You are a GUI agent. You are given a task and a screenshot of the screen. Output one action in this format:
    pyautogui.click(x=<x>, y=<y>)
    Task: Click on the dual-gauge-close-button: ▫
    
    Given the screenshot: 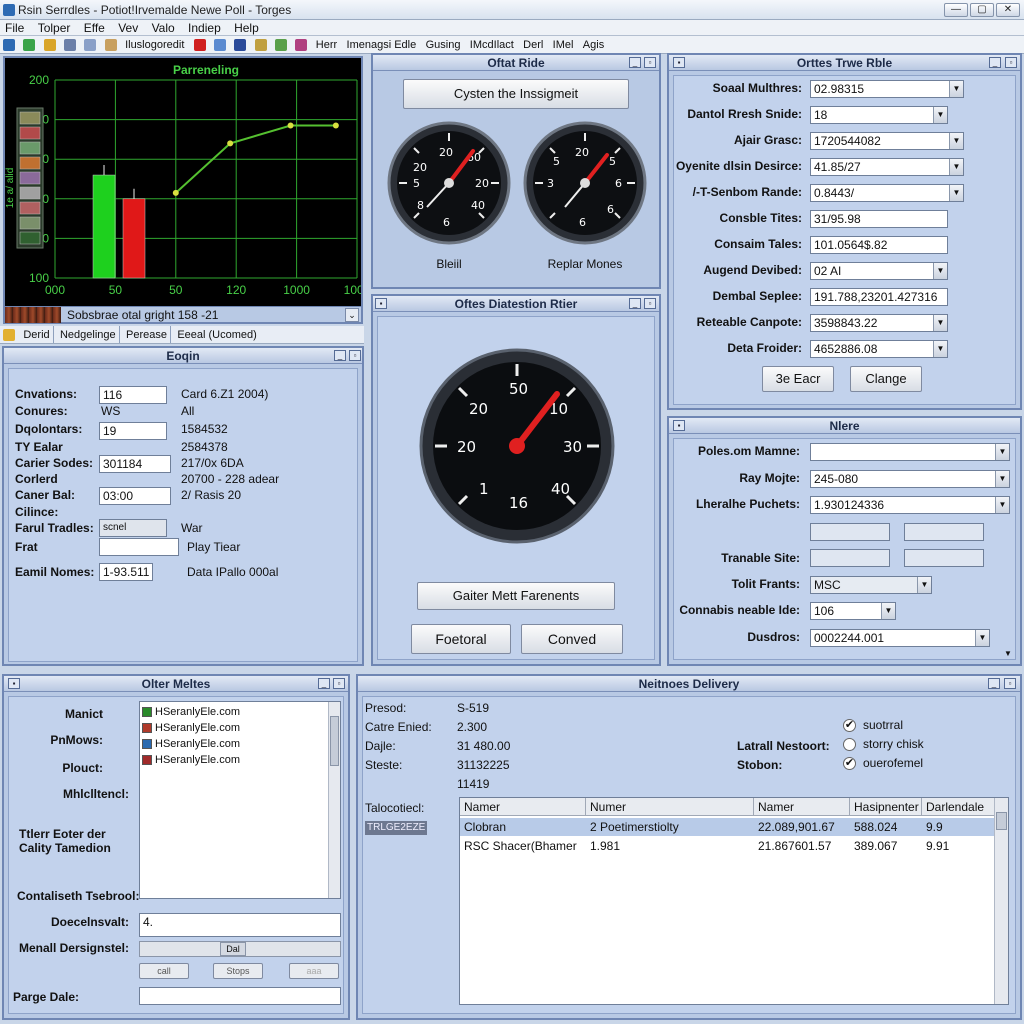 What is the action you would take?
    pyautogui.click(x=650, y=62)
    